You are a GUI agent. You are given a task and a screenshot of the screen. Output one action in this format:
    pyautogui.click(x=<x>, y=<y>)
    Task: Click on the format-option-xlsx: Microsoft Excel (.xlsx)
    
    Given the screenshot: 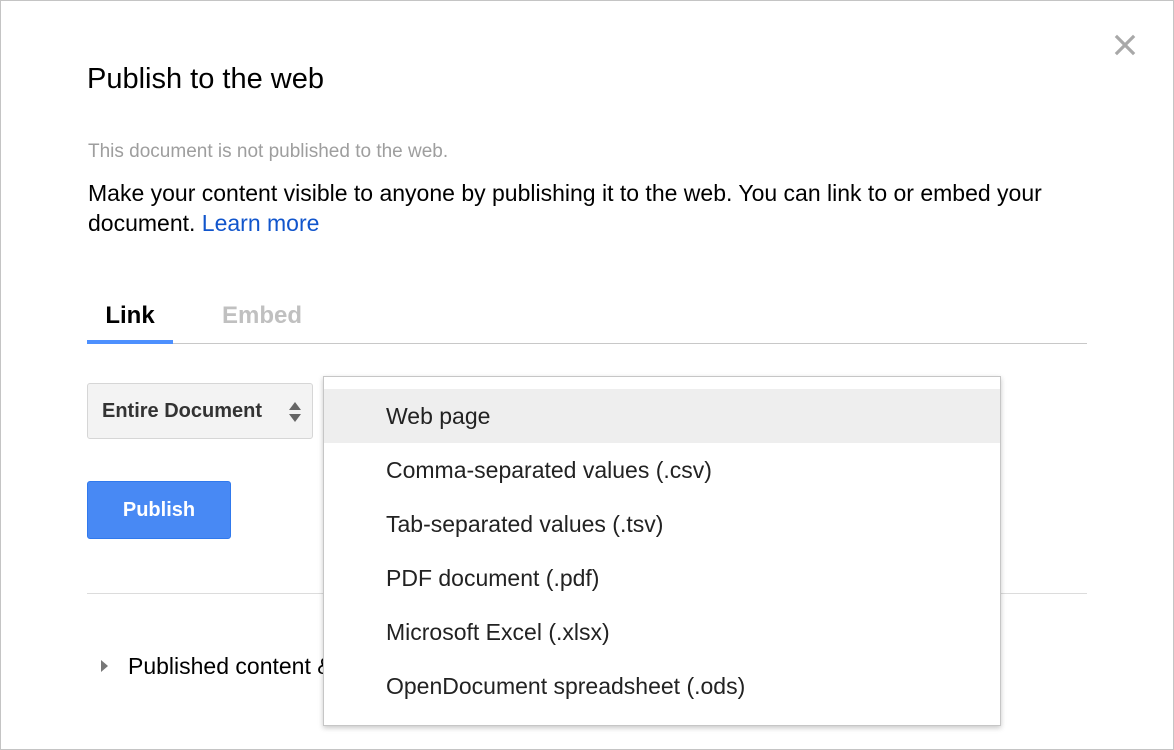 What is the action you would take?
    pyautogui.click(x=662, y=632)
    